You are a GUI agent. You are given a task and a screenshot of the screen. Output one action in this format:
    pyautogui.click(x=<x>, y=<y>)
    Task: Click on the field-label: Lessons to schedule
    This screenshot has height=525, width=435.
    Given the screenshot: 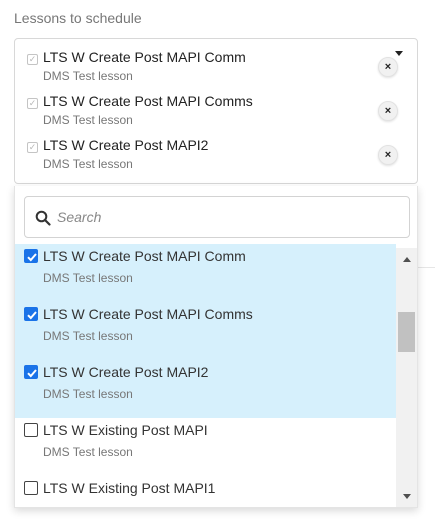 What is the action you would take?
    pyautogui.click(x=78, y=18)
    